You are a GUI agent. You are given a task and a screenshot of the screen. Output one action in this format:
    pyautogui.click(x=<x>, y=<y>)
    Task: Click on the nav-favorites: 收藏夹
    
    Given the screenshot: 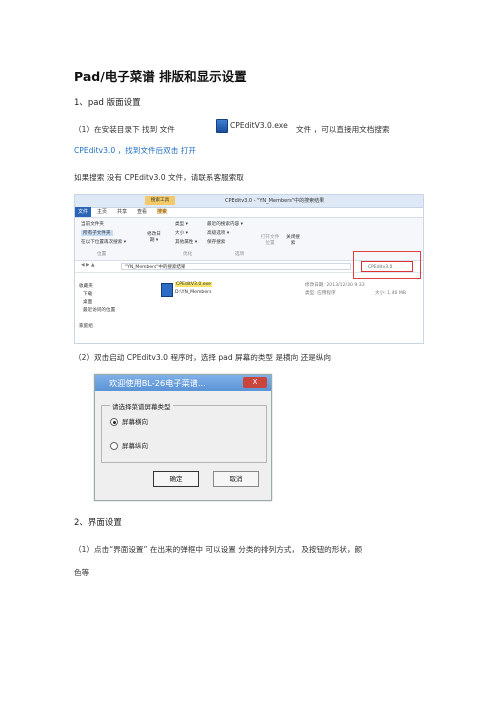 What is the action you would take?
    pyautogui.click(x=86, y=286)
    